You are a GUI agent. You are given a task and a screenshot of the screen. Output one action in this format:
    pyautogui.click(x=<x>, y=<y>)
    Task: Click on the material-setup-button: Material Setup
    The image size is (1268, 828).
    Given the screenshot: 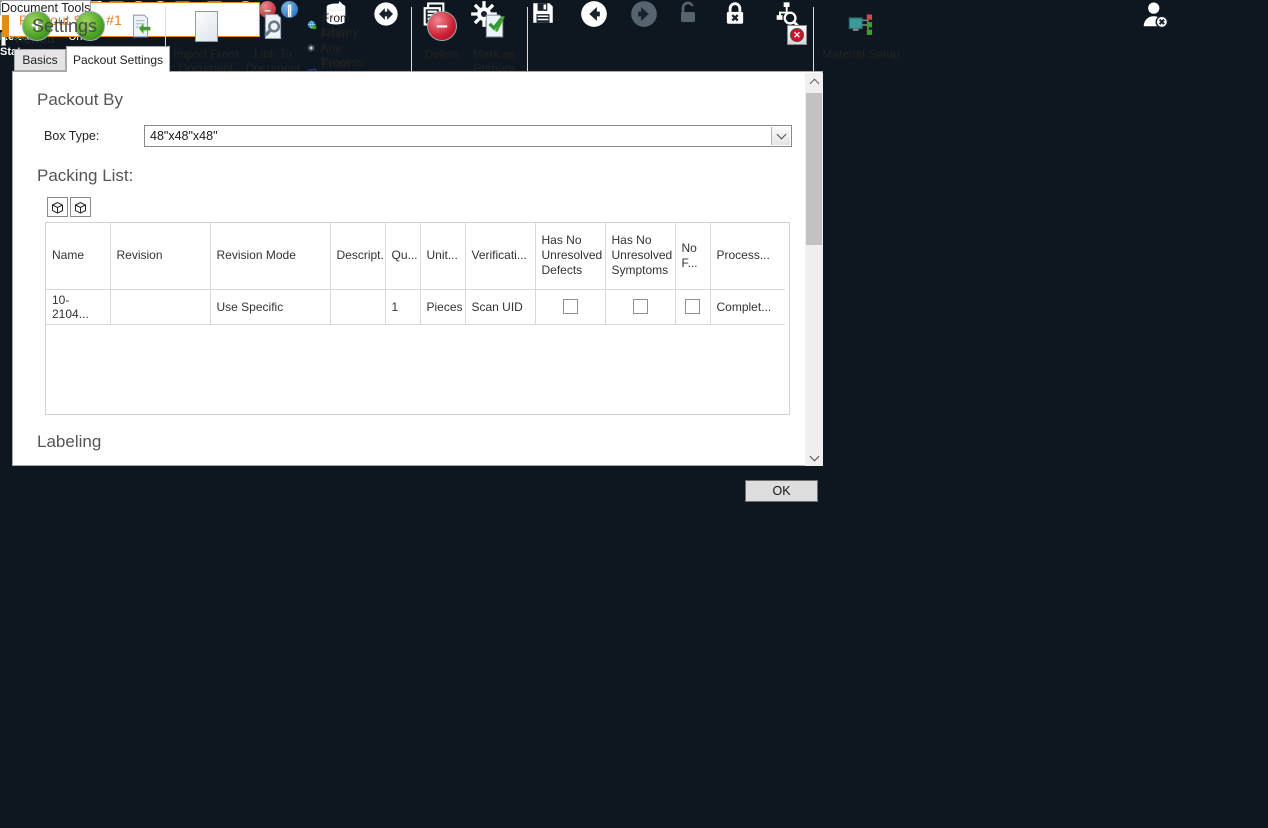 What is the action you would take?
    pyautogui.click(x=861, y=36)
    